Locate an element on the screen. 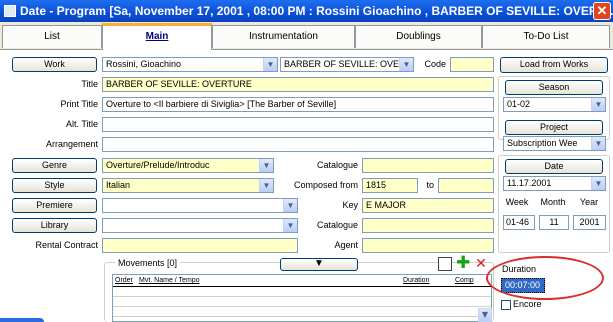 This screenshot has width=613, height=322. year-label: Year is located at coordinates (589, 202).